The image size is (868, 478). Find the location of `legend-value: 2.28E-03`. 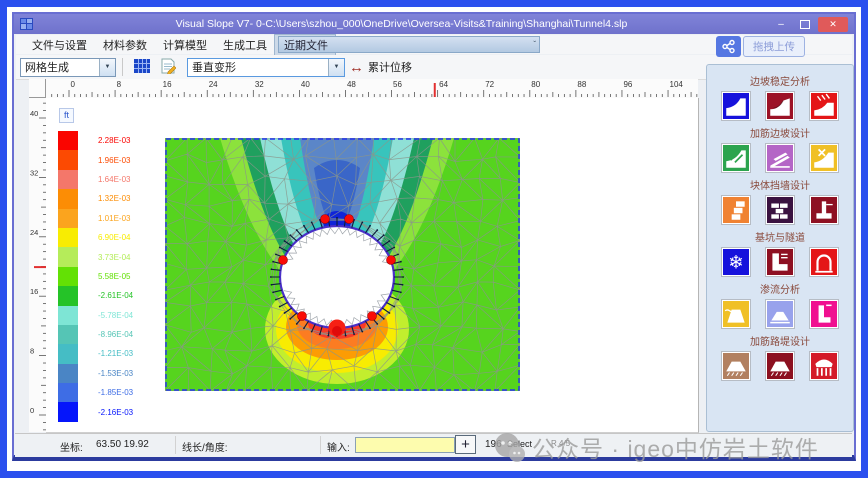

legend-value: 2.28E-03 is located at coordinates (114, 141).